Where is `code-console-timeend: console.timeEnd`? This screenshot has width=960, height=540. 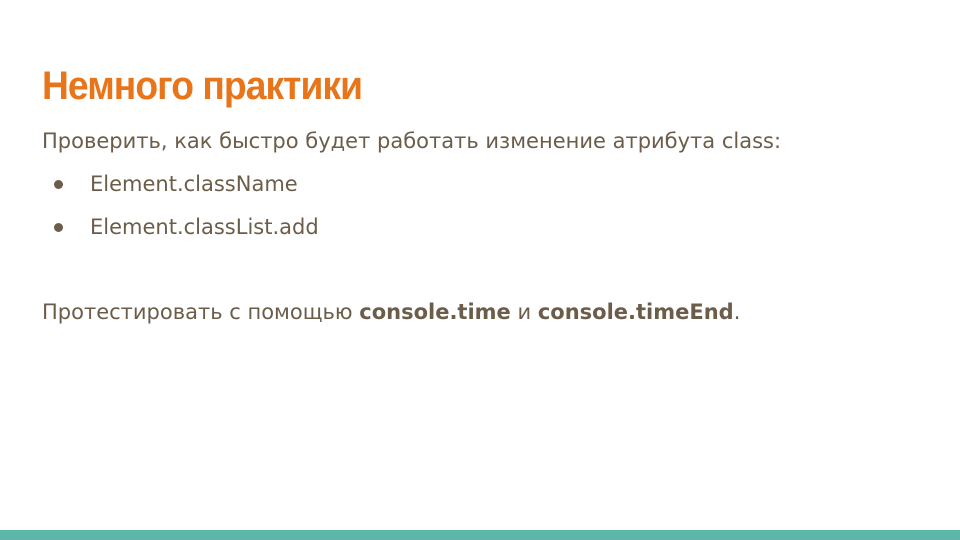 code-console-timeend: console.timeEnd is located at coordinates (635, 312).